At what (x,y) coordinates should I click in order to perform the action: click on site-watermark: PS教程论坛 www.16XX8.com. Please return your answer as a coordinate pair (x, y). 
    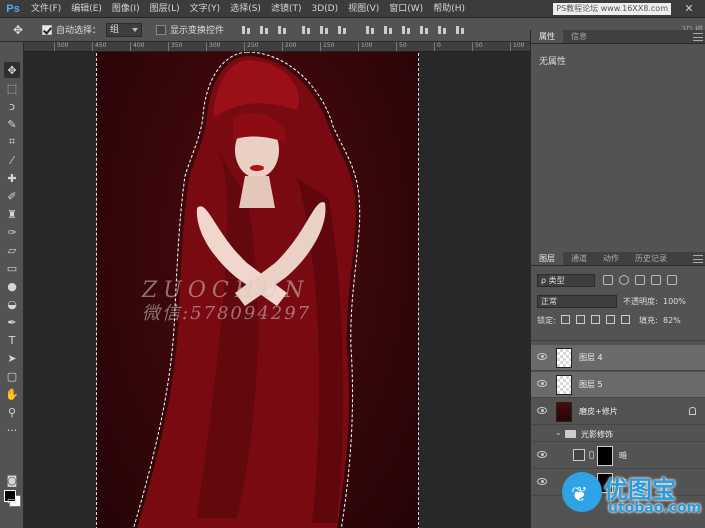
    Looking at the image, I should click on (612, 9).